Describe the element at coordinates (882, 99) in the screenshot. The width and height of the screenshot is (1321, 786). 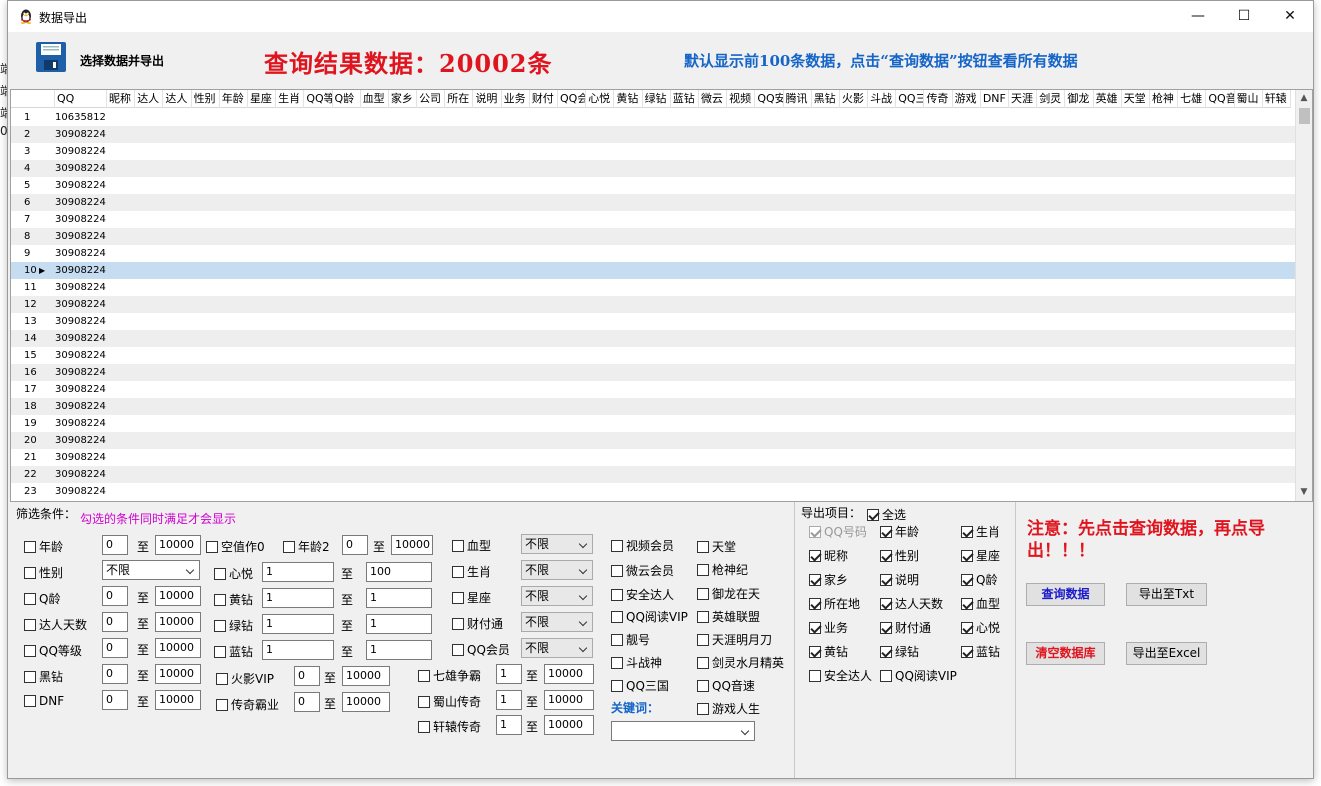
I see `column-header: 斗战` at that location.